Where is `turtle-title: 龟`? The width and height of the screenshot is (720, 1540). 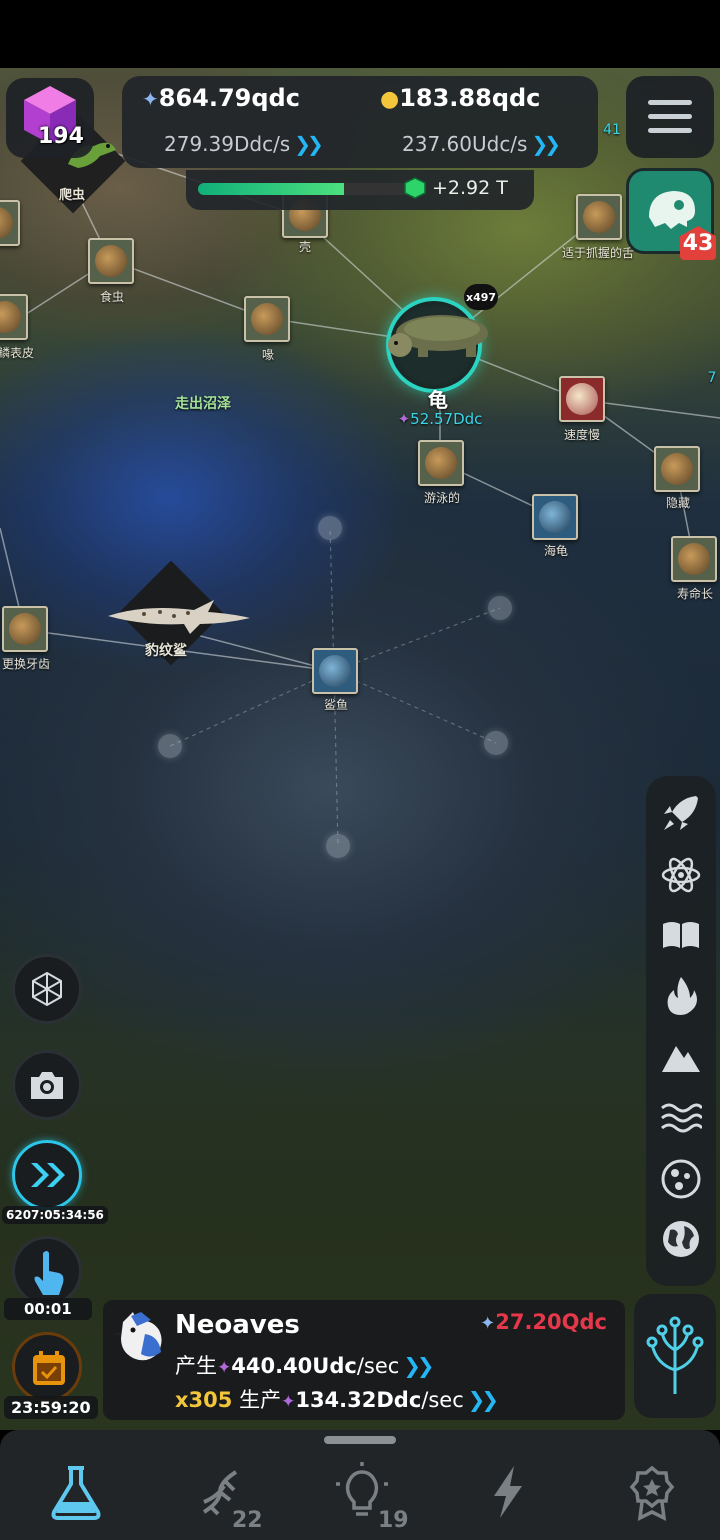
turtle-title: 龟 is located at coordinates (438, 400).